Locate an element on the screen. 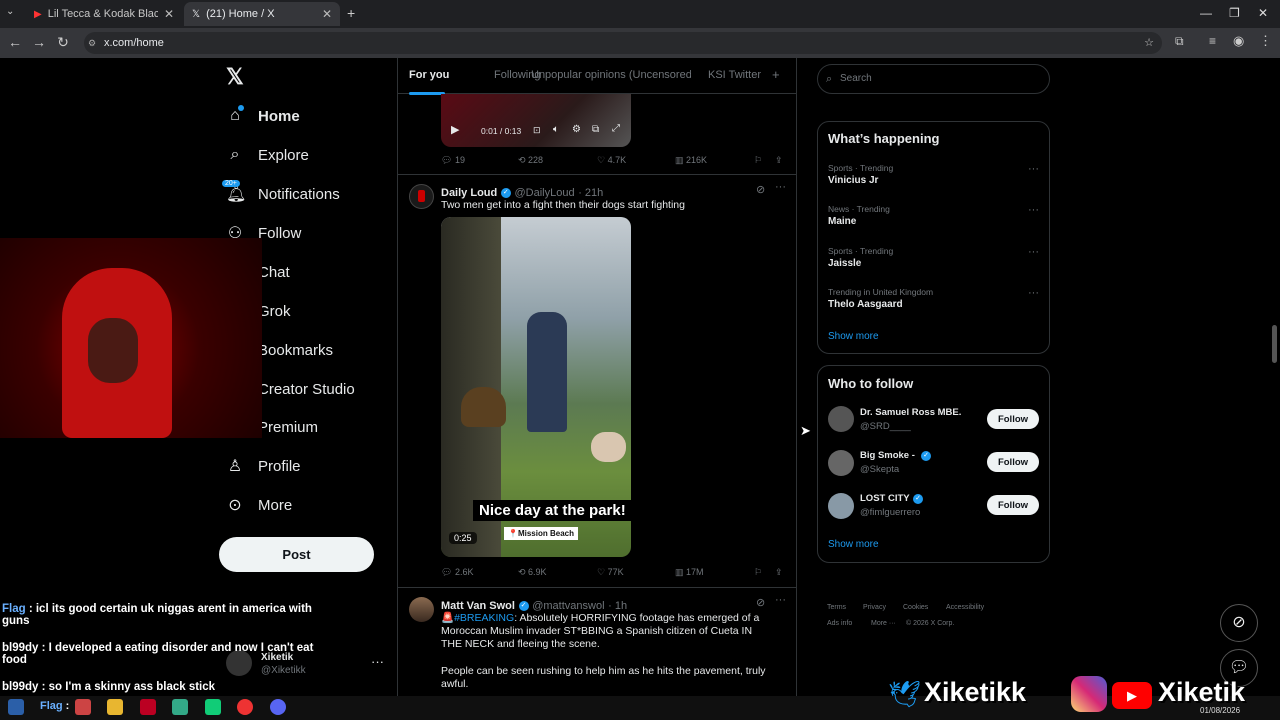 Image resolution: width=1280 pixels, height=720 pixels. discord-icon is located at coordinates (278, 707).